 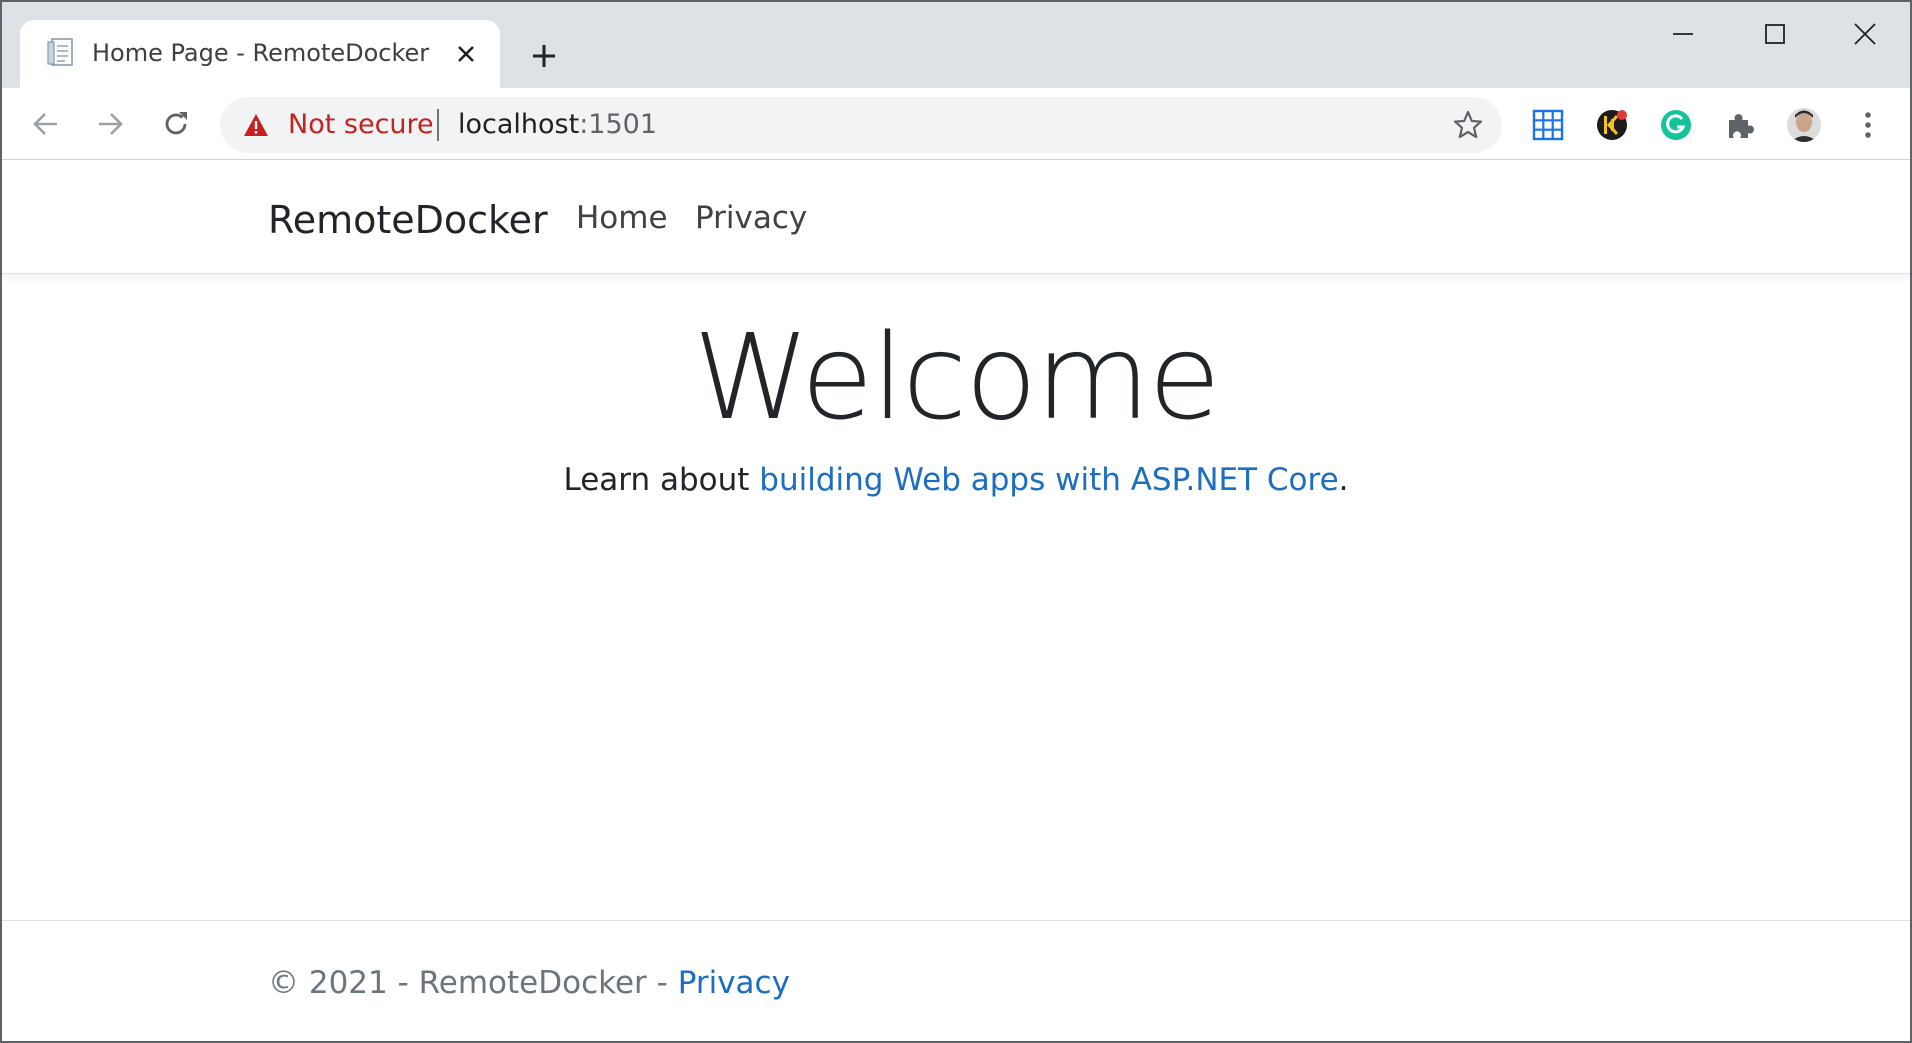 What do you see at coordinates (956, 980) in the screenshot?
I see `site-footer: © 2021 - RemoteDocker - Privacy` at bounding box center [956, 980].